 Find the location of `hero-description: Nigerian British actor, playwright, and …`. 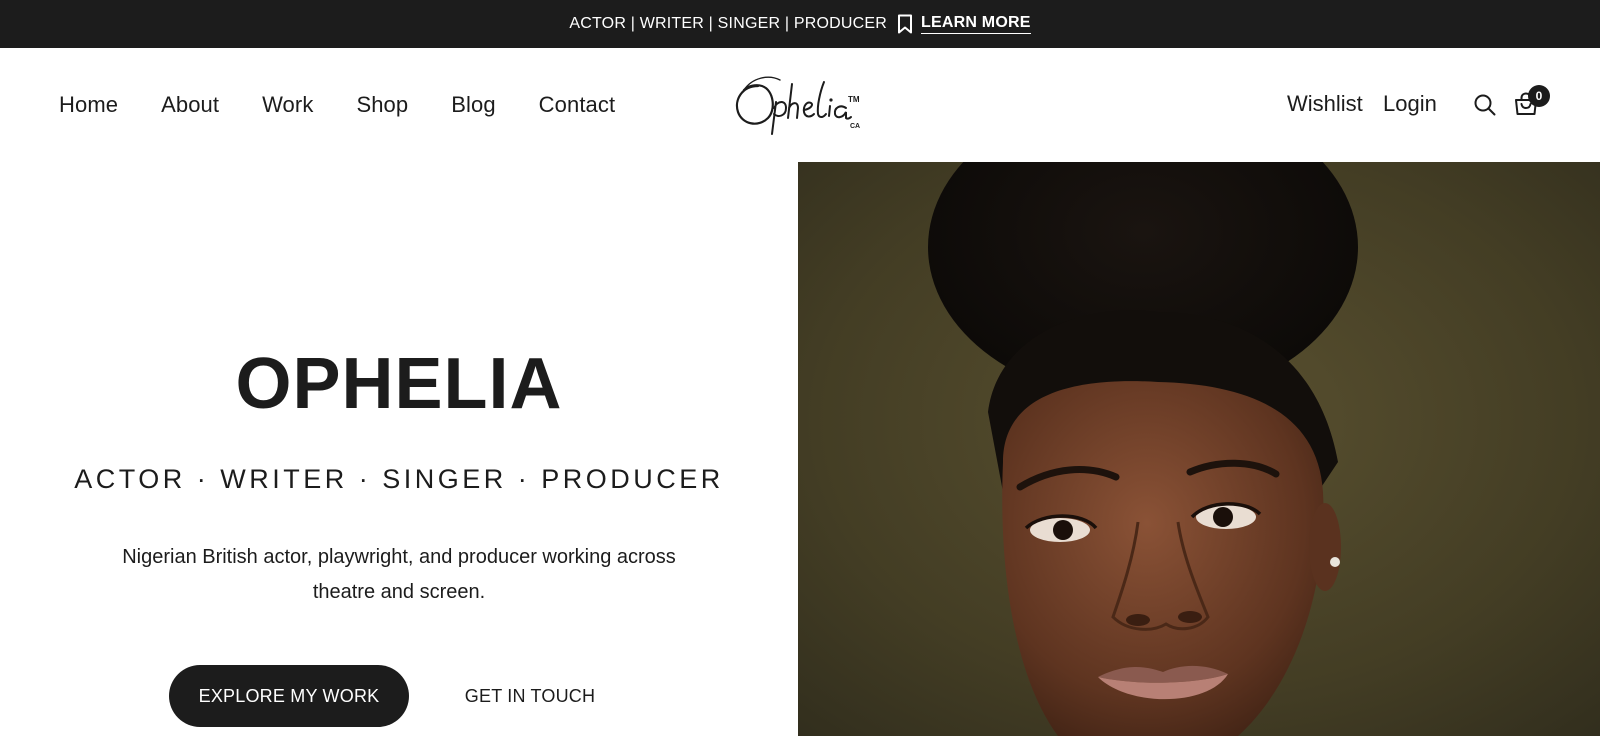

hero-description: Nigerian British actor, playwright, and … is located at coordinates (399, 574).